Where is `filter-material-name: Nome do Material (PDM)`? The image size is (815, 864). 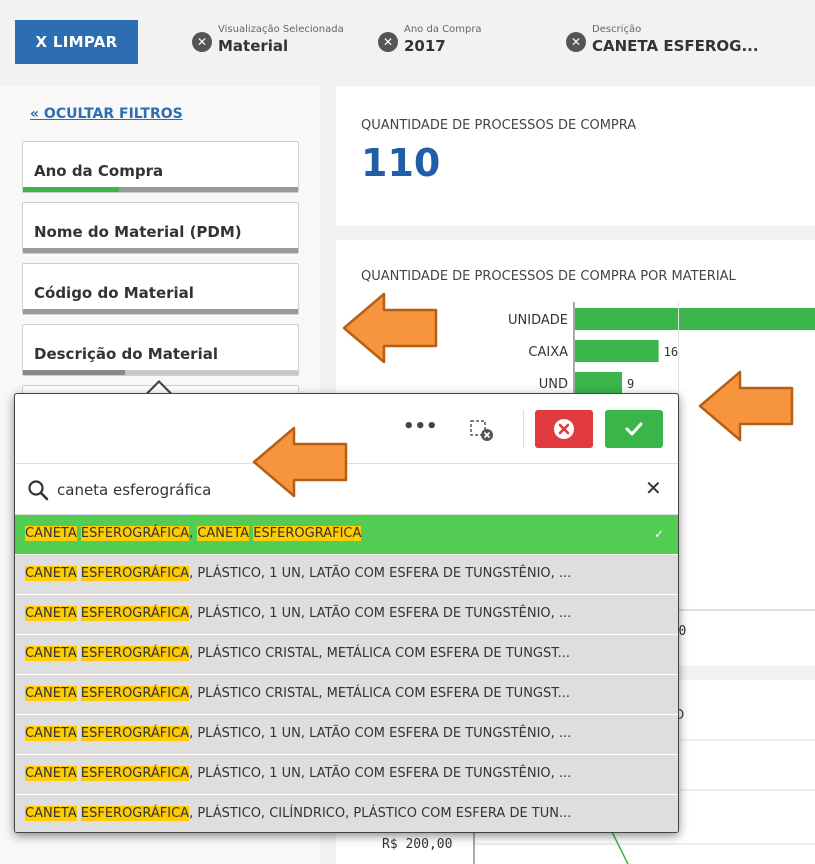
filter-material-name: Nome do Material (PDM) is located at coordinates (160, 228).